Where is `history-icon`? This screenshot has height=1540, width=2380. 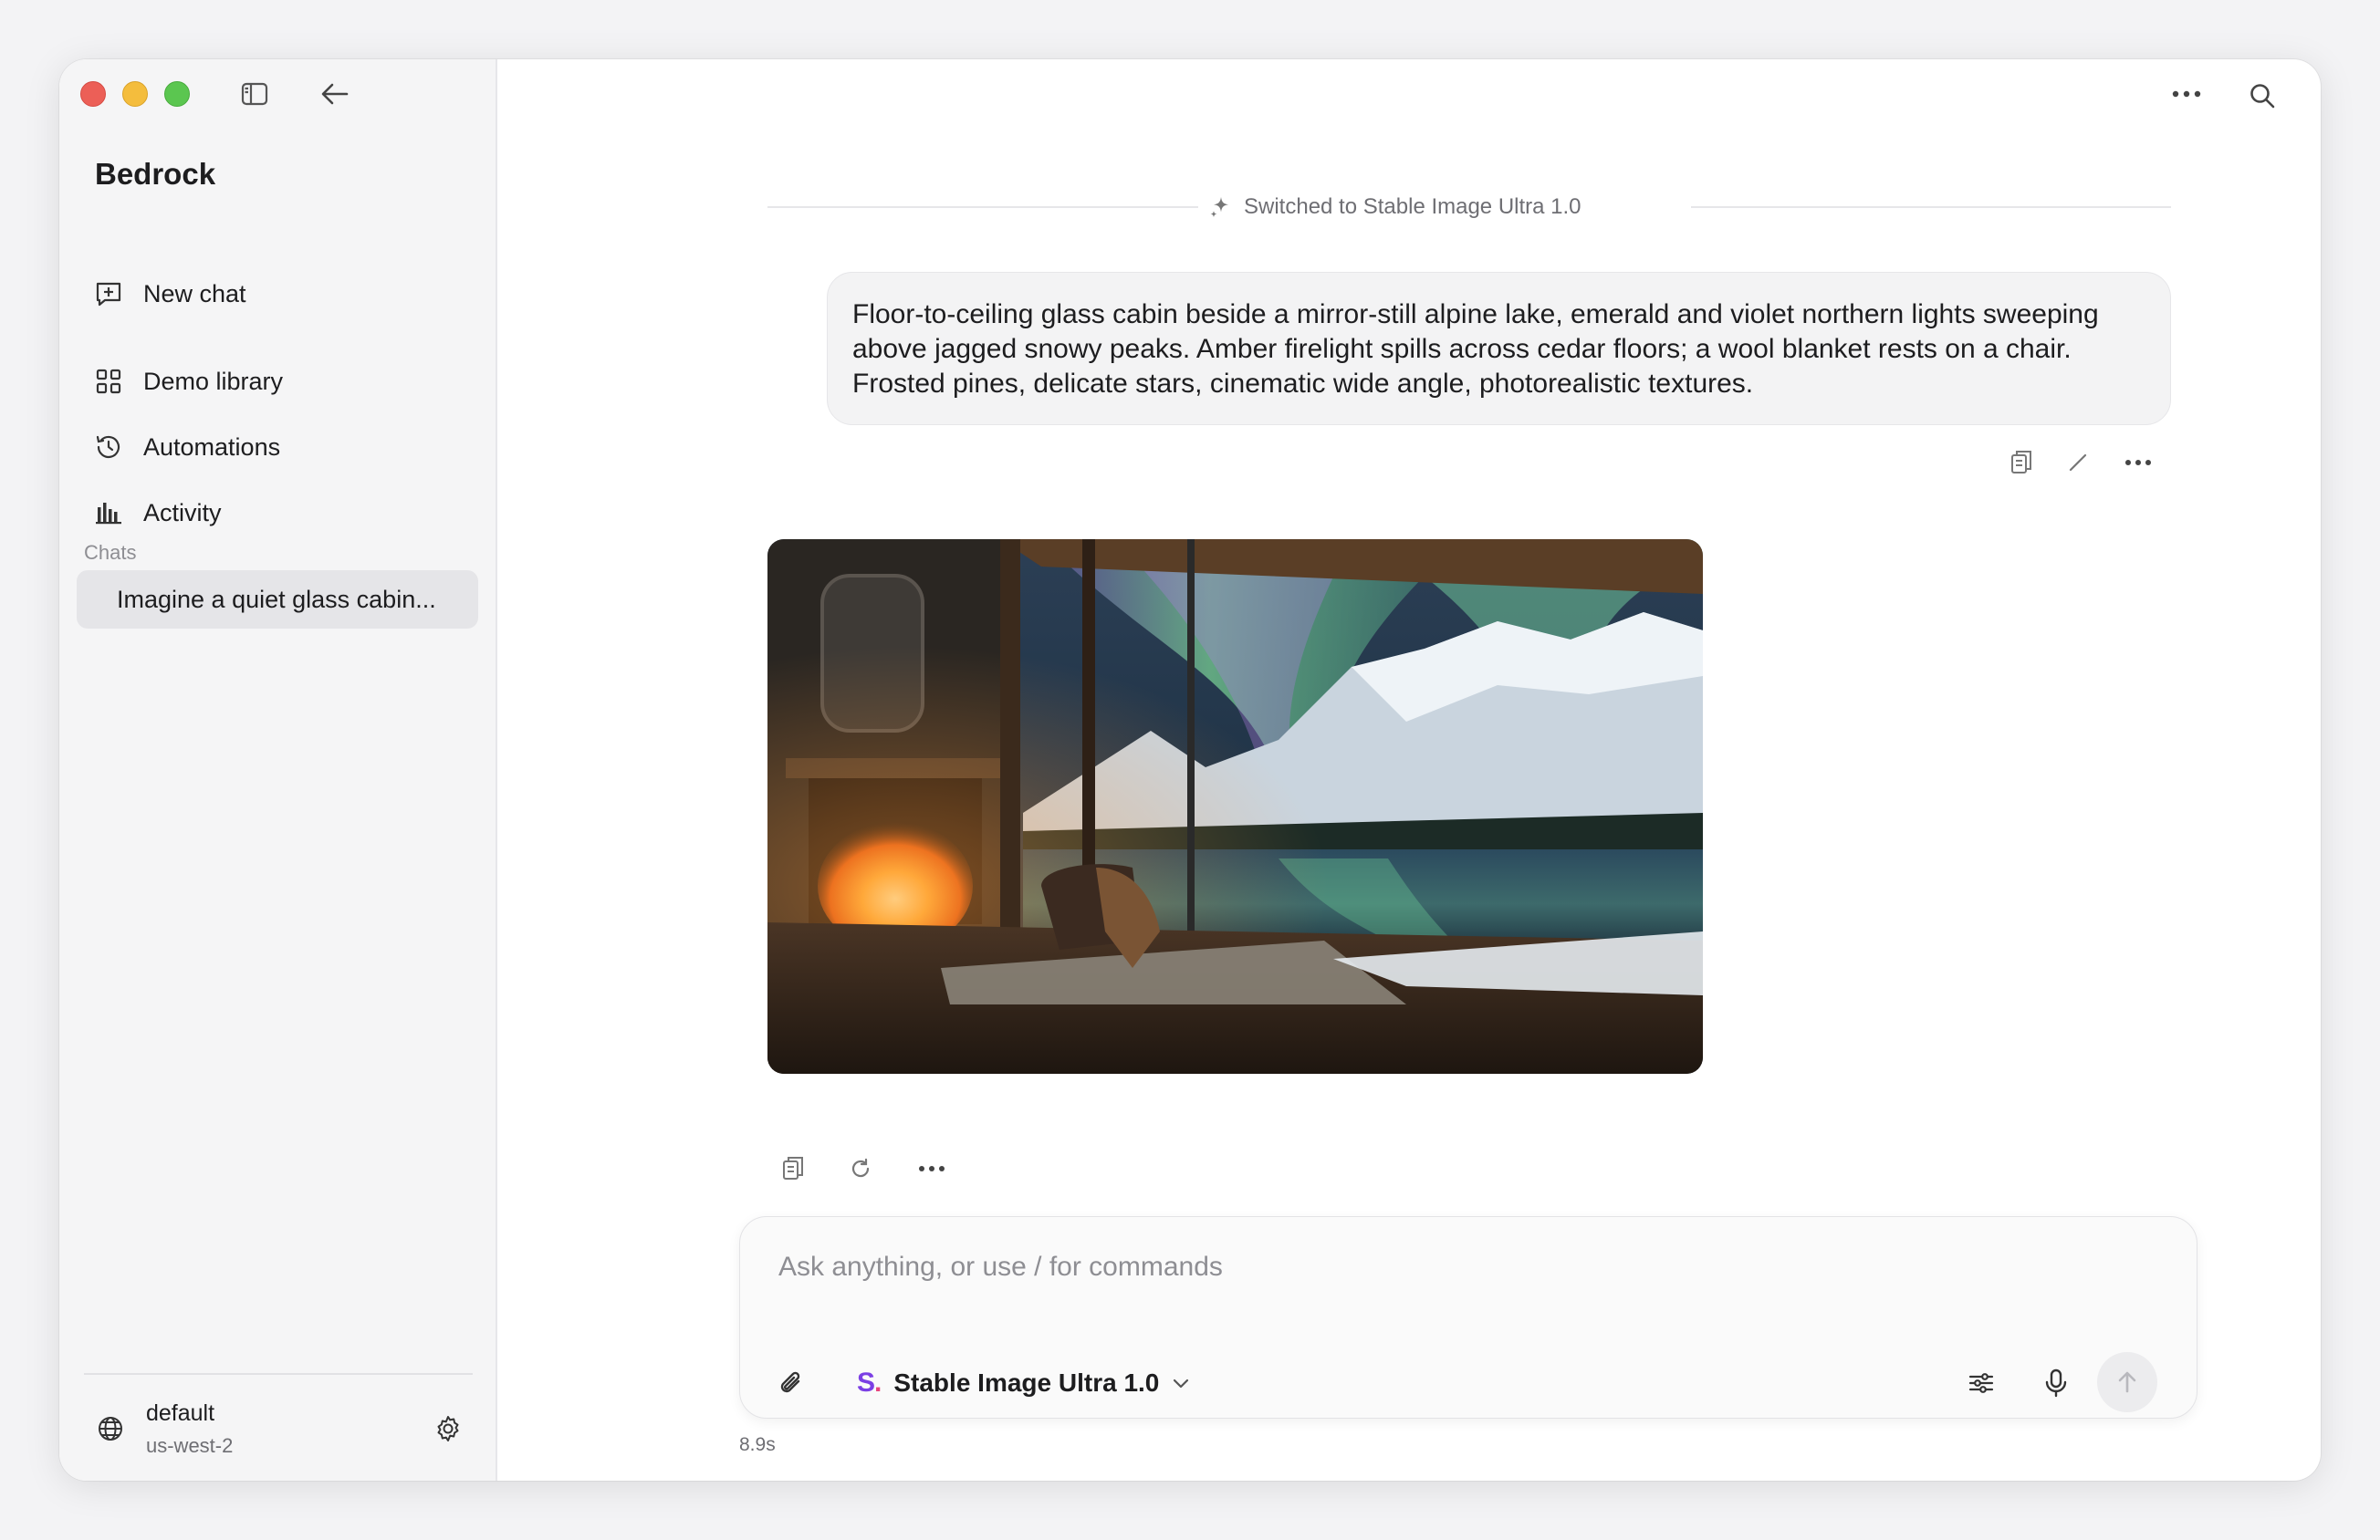 history-icon is located at coordinates (108, 447).